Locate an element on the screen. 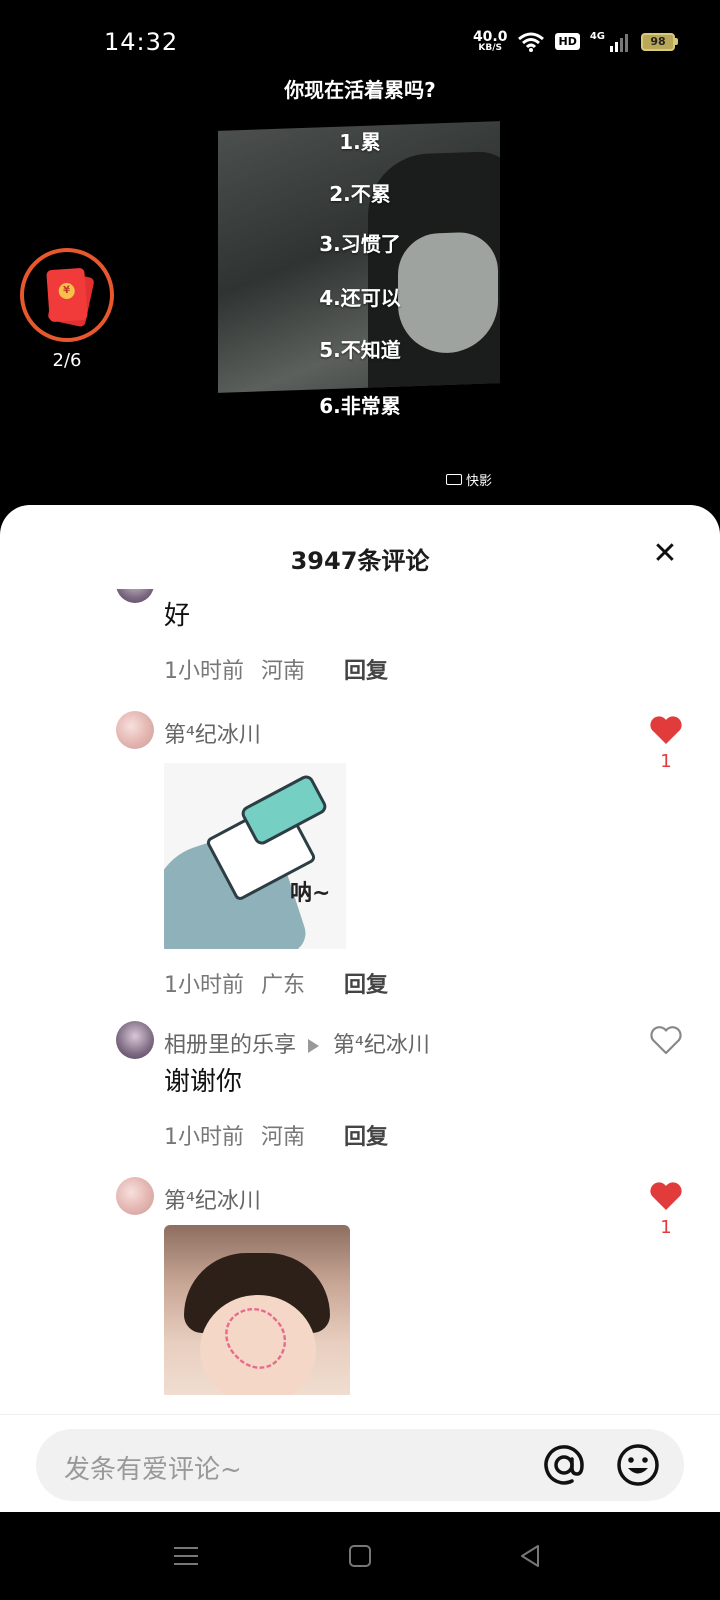 This screenshot has width=720, height=1600. reply-to-username: 第⁴纪冰川 is located at coordinates (381, 1045).